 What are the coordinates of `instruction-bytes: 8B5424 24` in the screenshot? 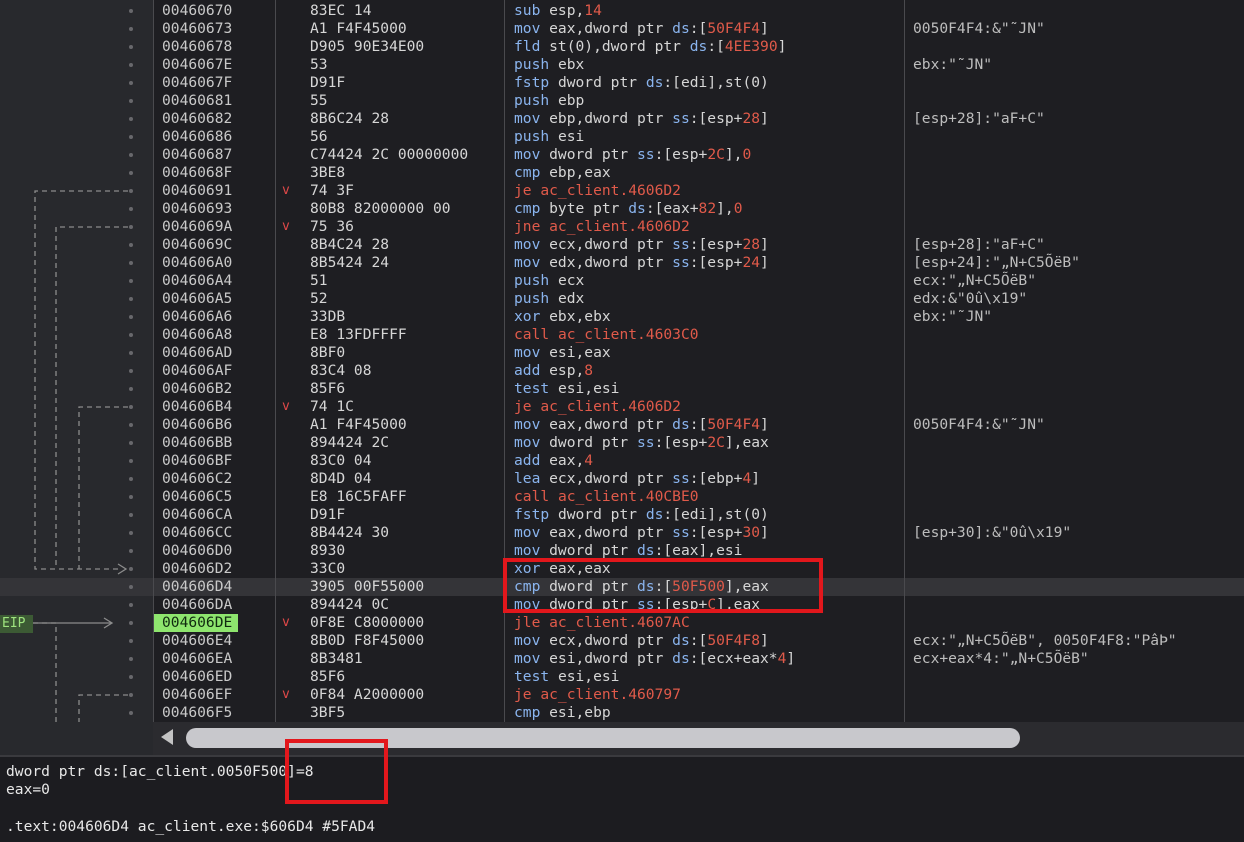 It's located at (350, 262).